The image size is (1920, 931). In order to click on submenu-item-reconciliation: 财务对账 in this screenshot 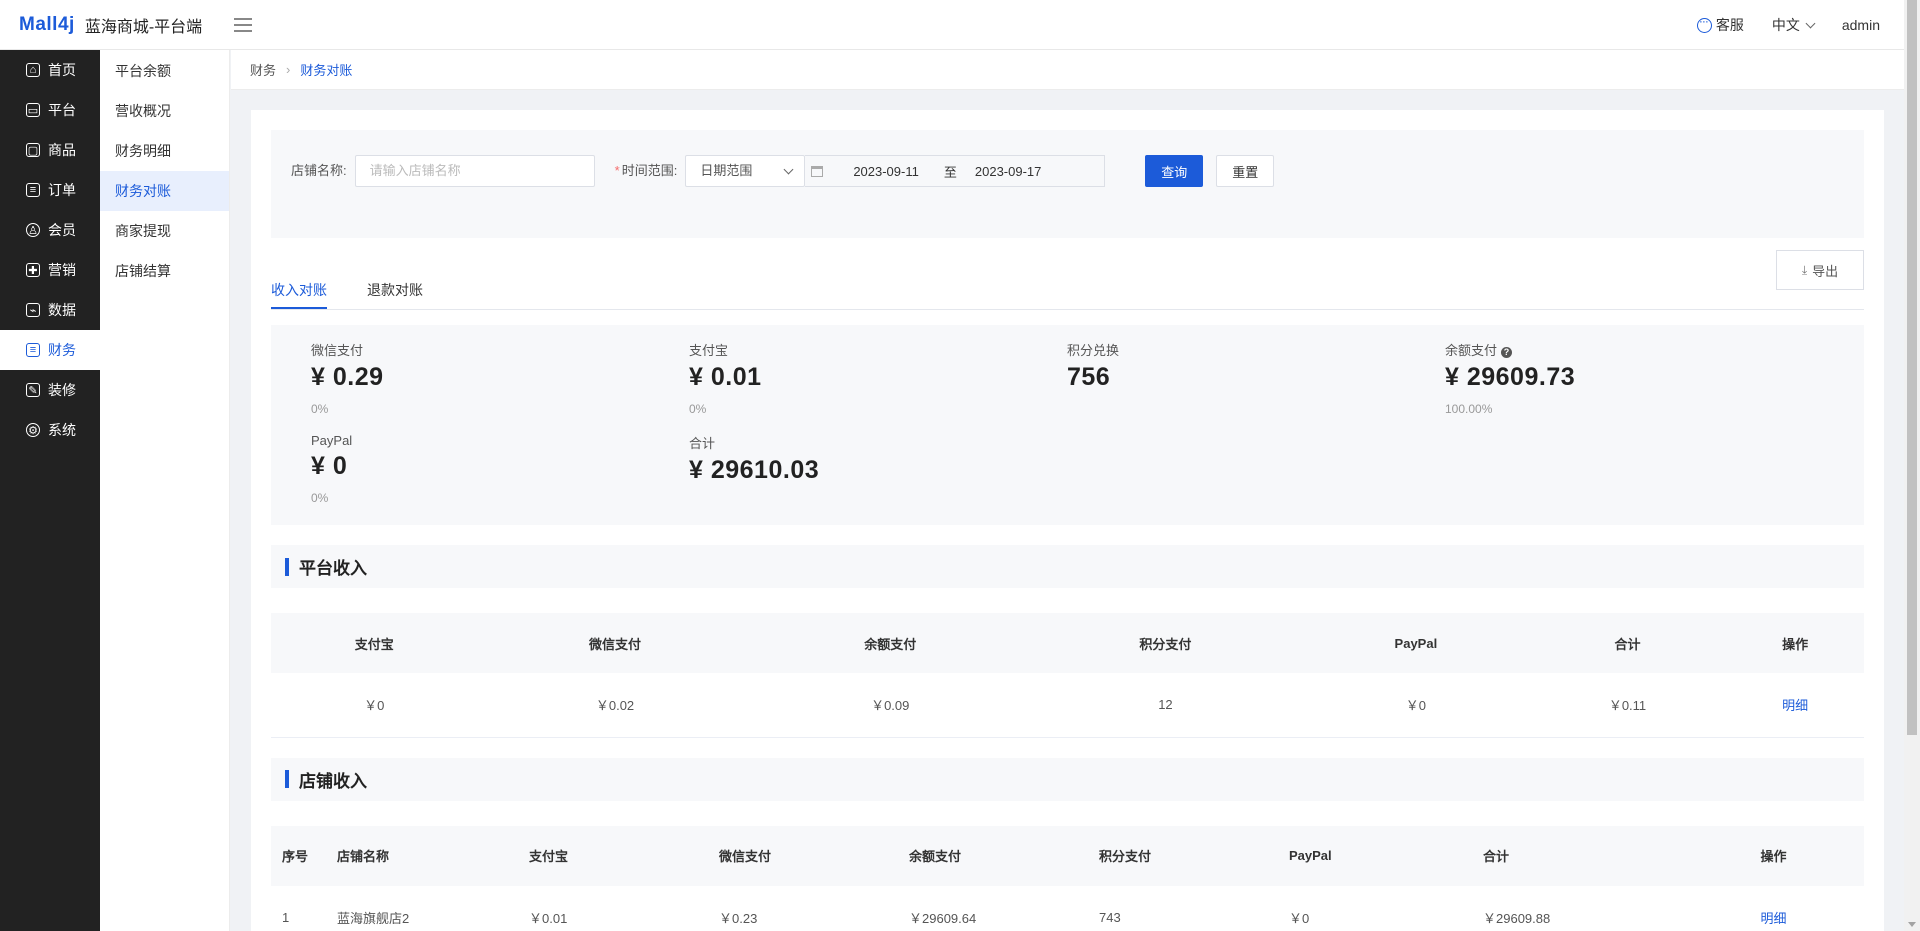, I will do `click(164, 191)`.